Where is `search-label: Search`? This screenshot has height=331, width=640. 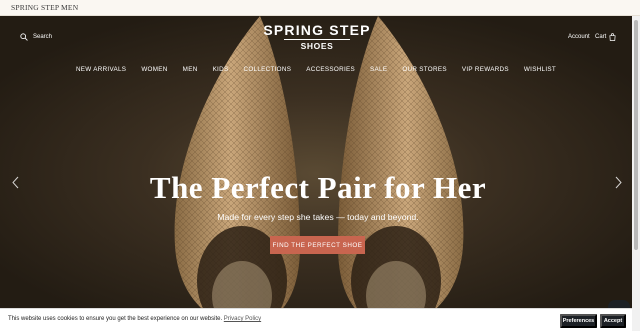
search-label: Search is located at coordinates (43, 37).